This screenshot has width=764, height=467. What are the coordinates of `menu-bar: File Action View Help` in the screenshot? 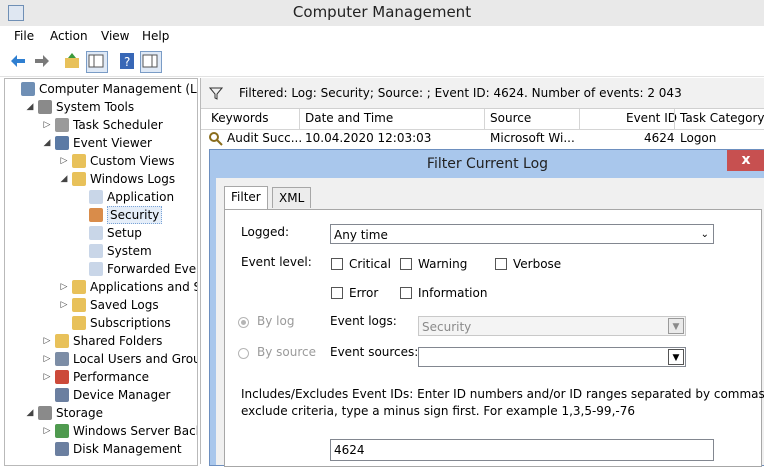 It's located at (382, 37).